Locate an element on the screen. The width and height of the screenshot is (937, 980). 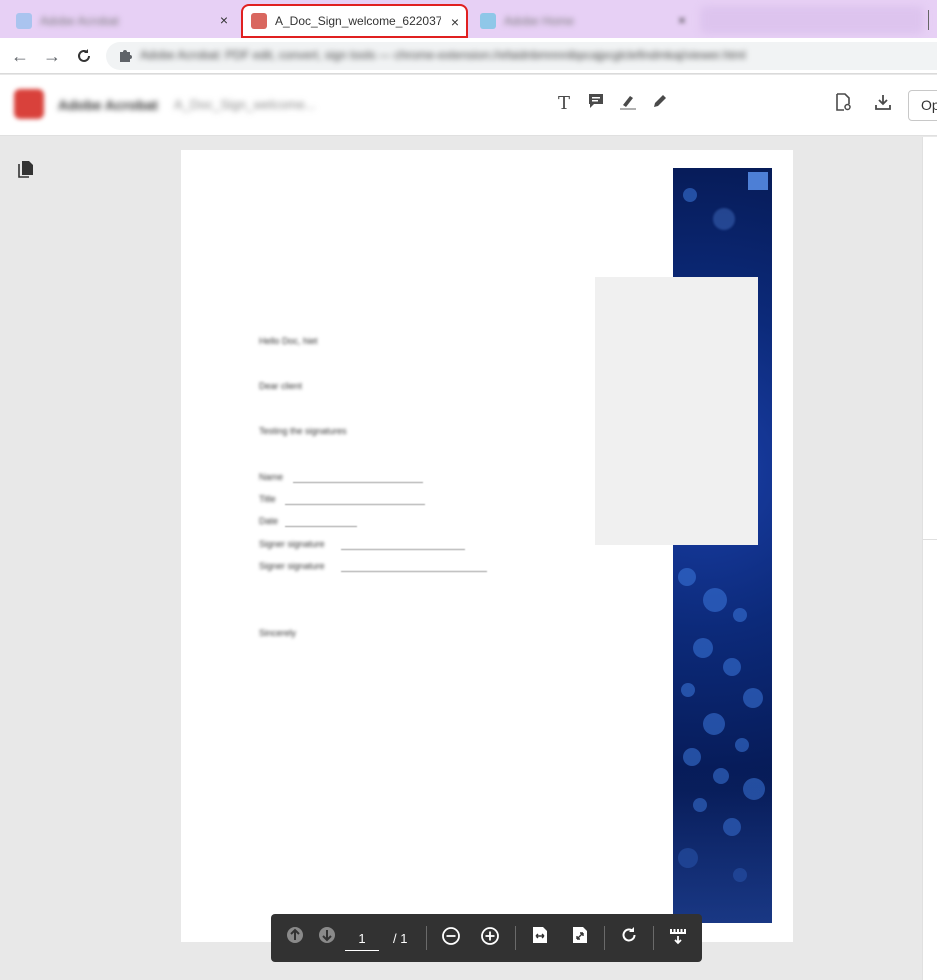
open-button: Op is located at coordinates (922, 105).